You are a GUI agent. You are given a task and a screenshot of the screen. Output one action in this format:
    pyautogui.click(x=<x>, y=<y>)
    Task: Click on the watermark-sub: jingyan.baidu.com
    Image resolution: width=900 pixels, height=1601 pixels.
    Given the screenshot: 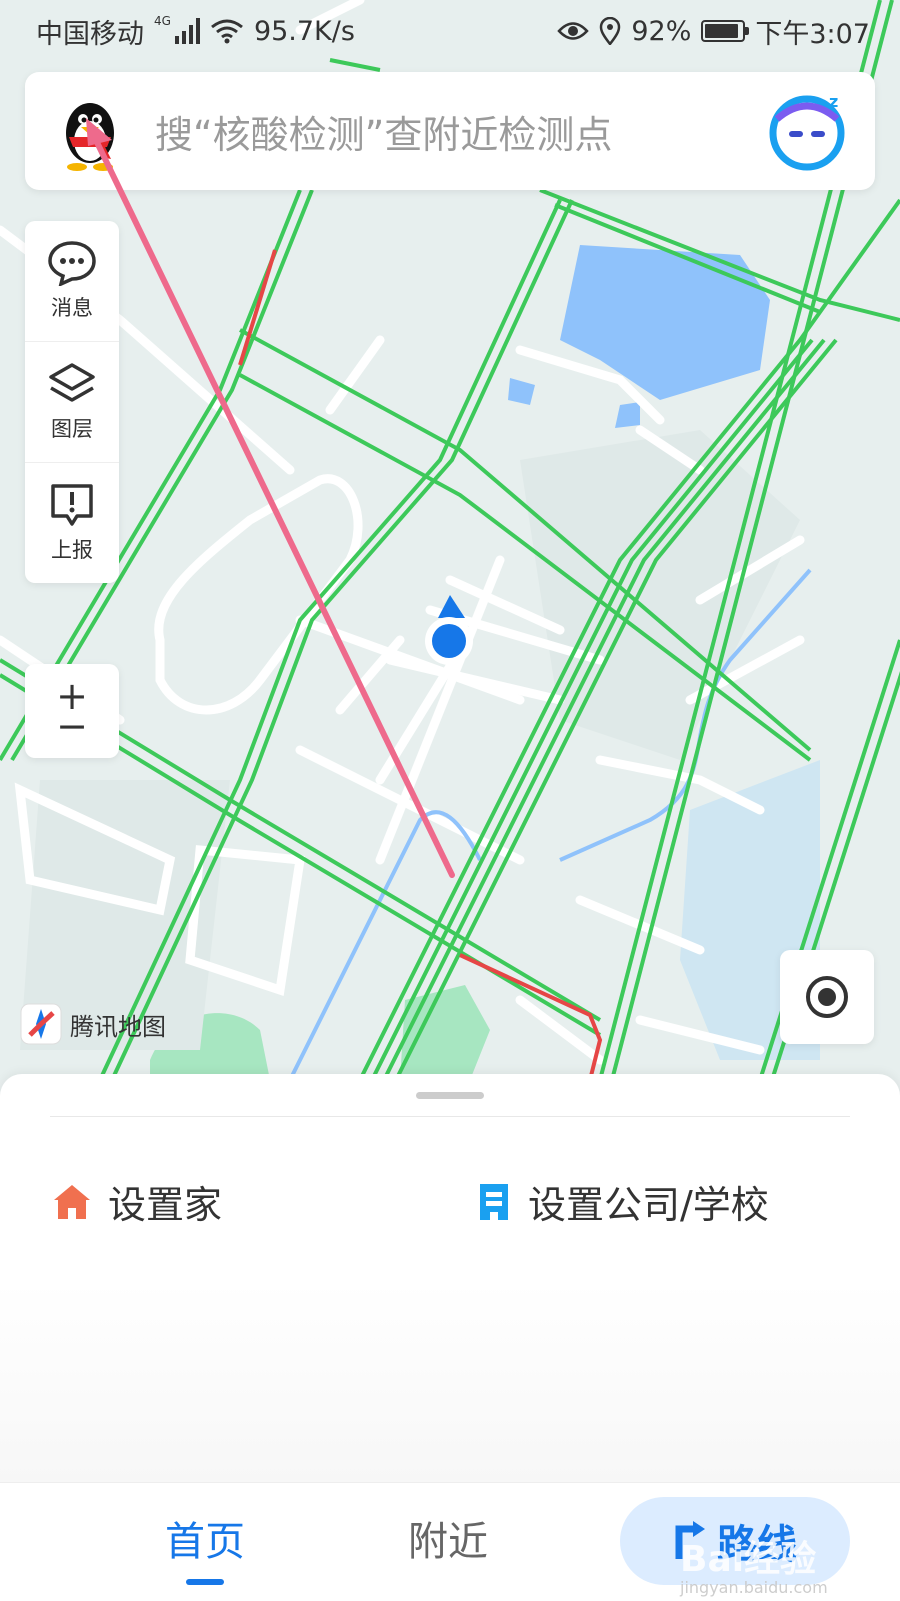 What is the action you would take?
    pyautogui.click(x=754, y=1587)
    